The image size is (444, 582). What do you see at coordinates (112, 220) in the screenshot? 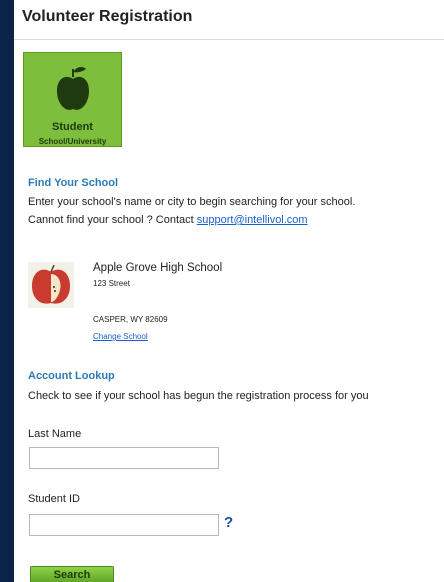
I see `support-contact-prefix: Cannot find your school ? Contact` at bounding box center [112, 220].